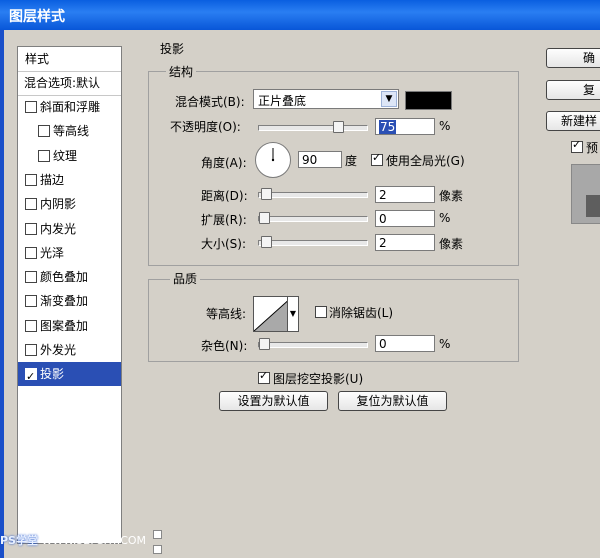 The height and width of the screenshot is (558, 600). What do you see at coordinates (185, 278) in the screenshot?
I see `quality-title: 品质` at bounding box center [185, 278].